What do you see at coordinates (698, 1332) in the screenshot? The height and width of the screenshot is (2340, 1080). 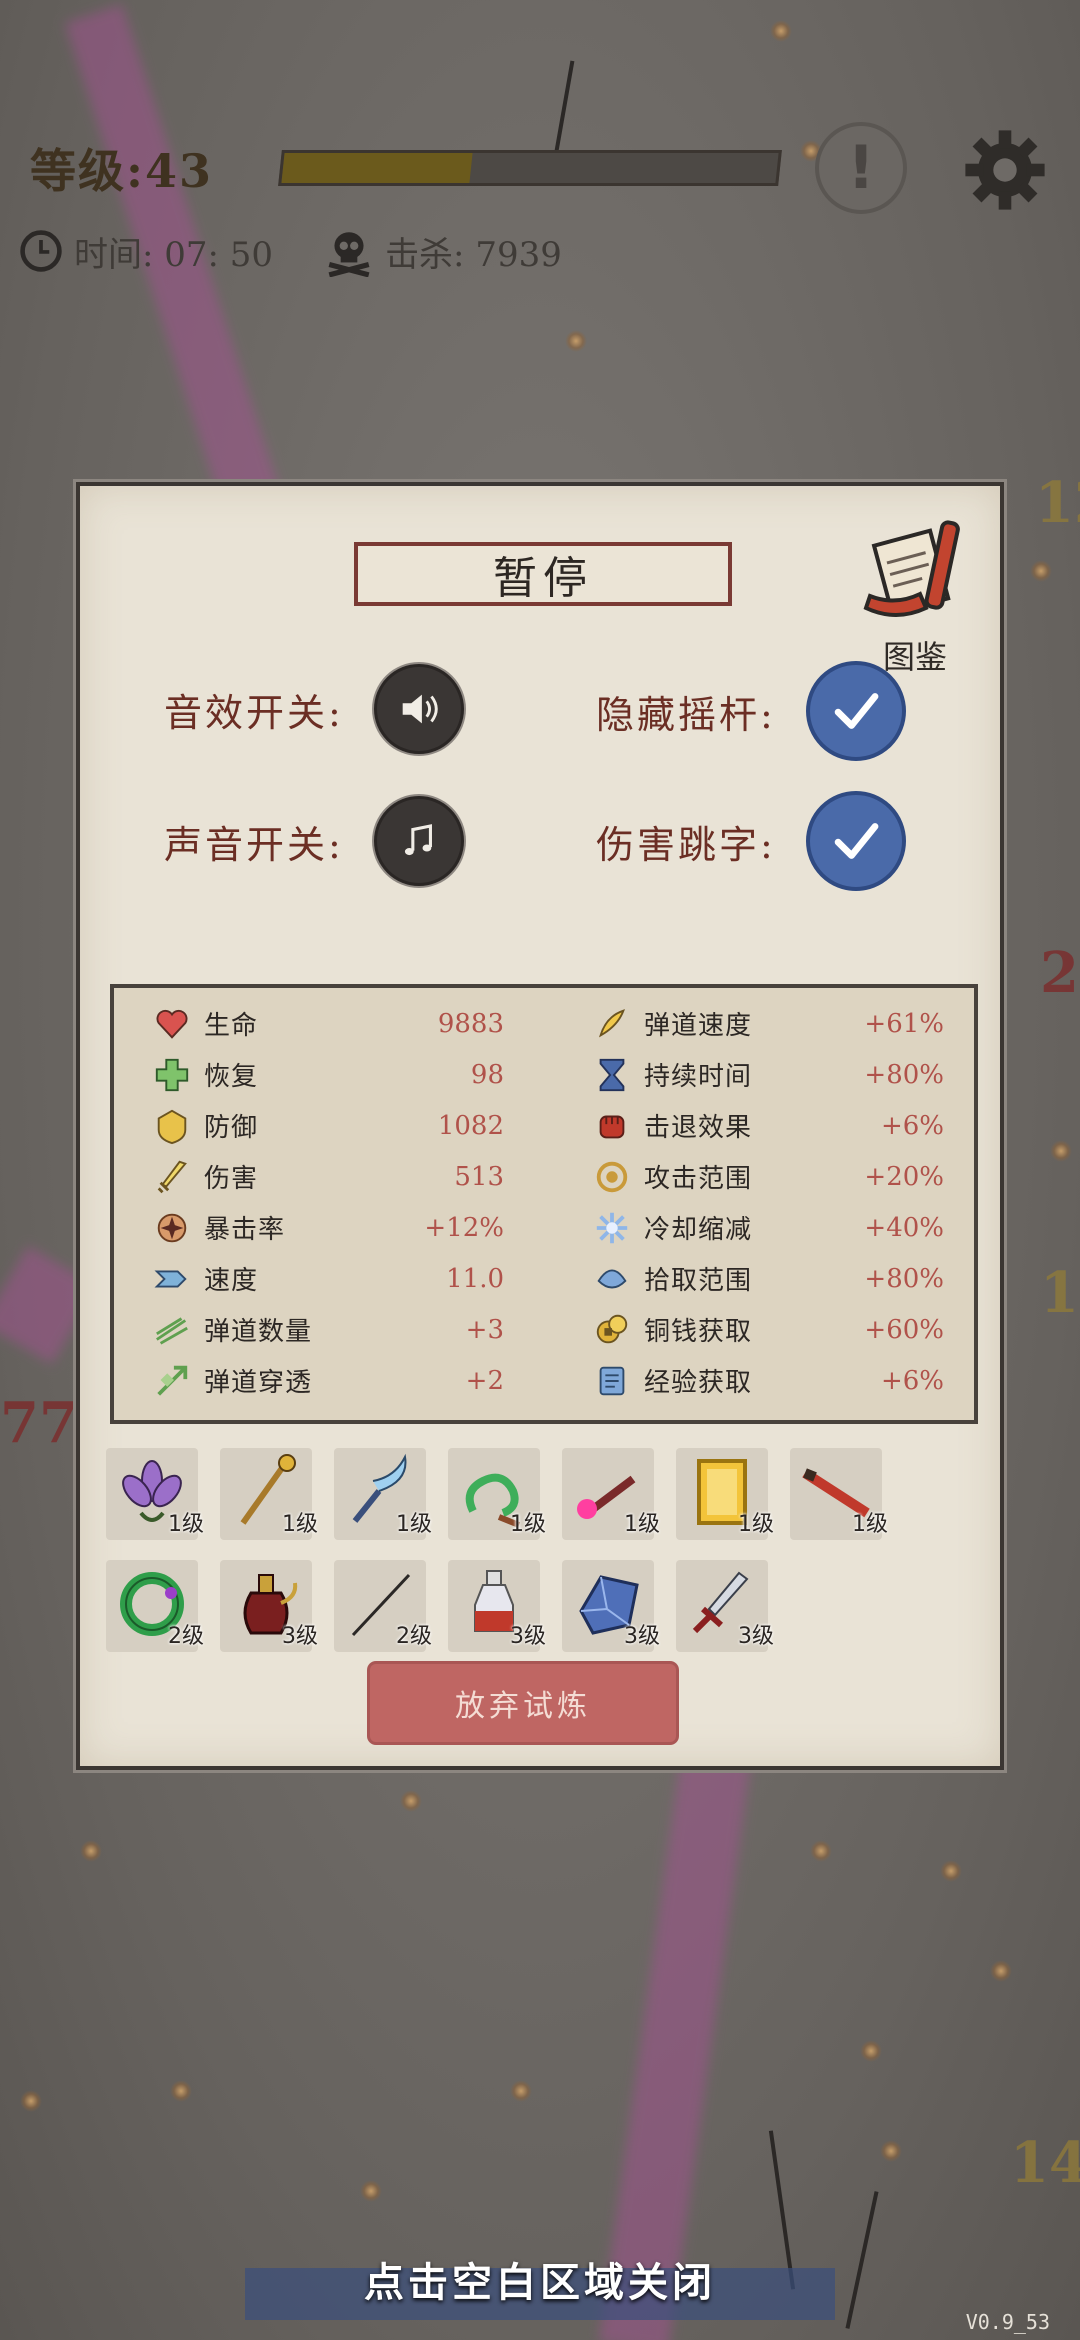 I see `stat-name: 铜钱获取` at bounding box center [698, 1332].